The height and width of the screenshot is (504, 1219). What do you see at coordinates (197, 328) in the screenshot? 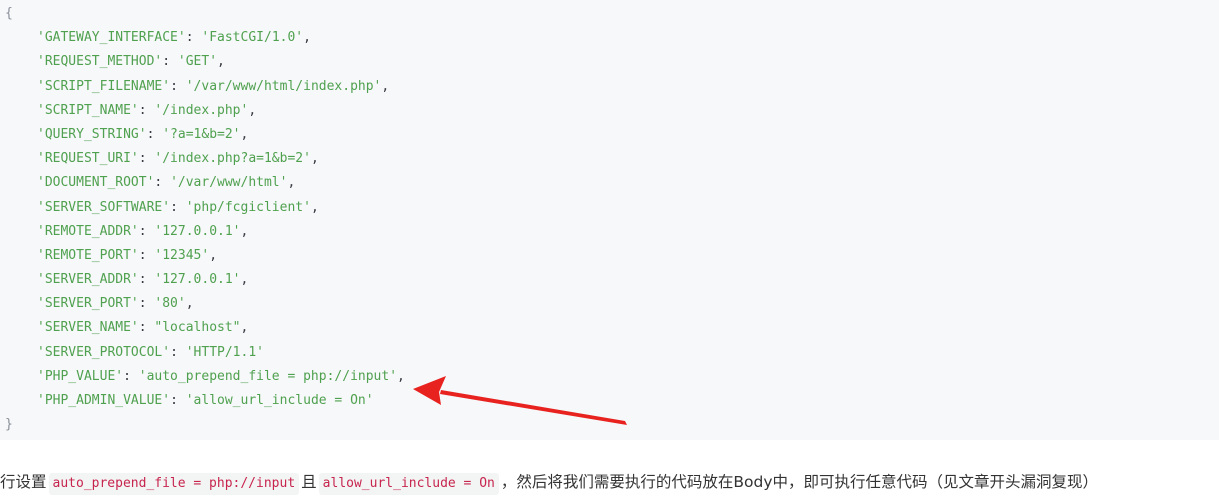
I see `code-value: "localhost"` at bounding box center [197, 328].